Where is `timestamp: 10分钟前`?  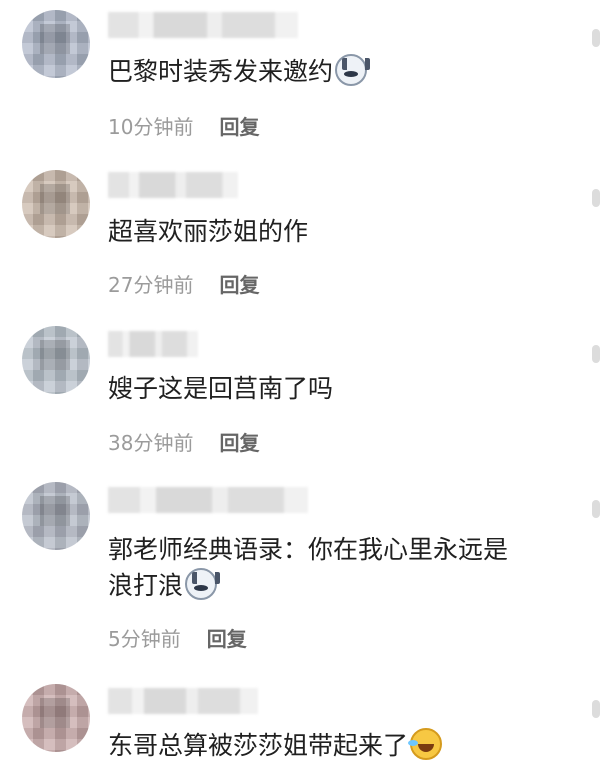 timestamp: 10分钟前 is located at coordinates (151, 127).